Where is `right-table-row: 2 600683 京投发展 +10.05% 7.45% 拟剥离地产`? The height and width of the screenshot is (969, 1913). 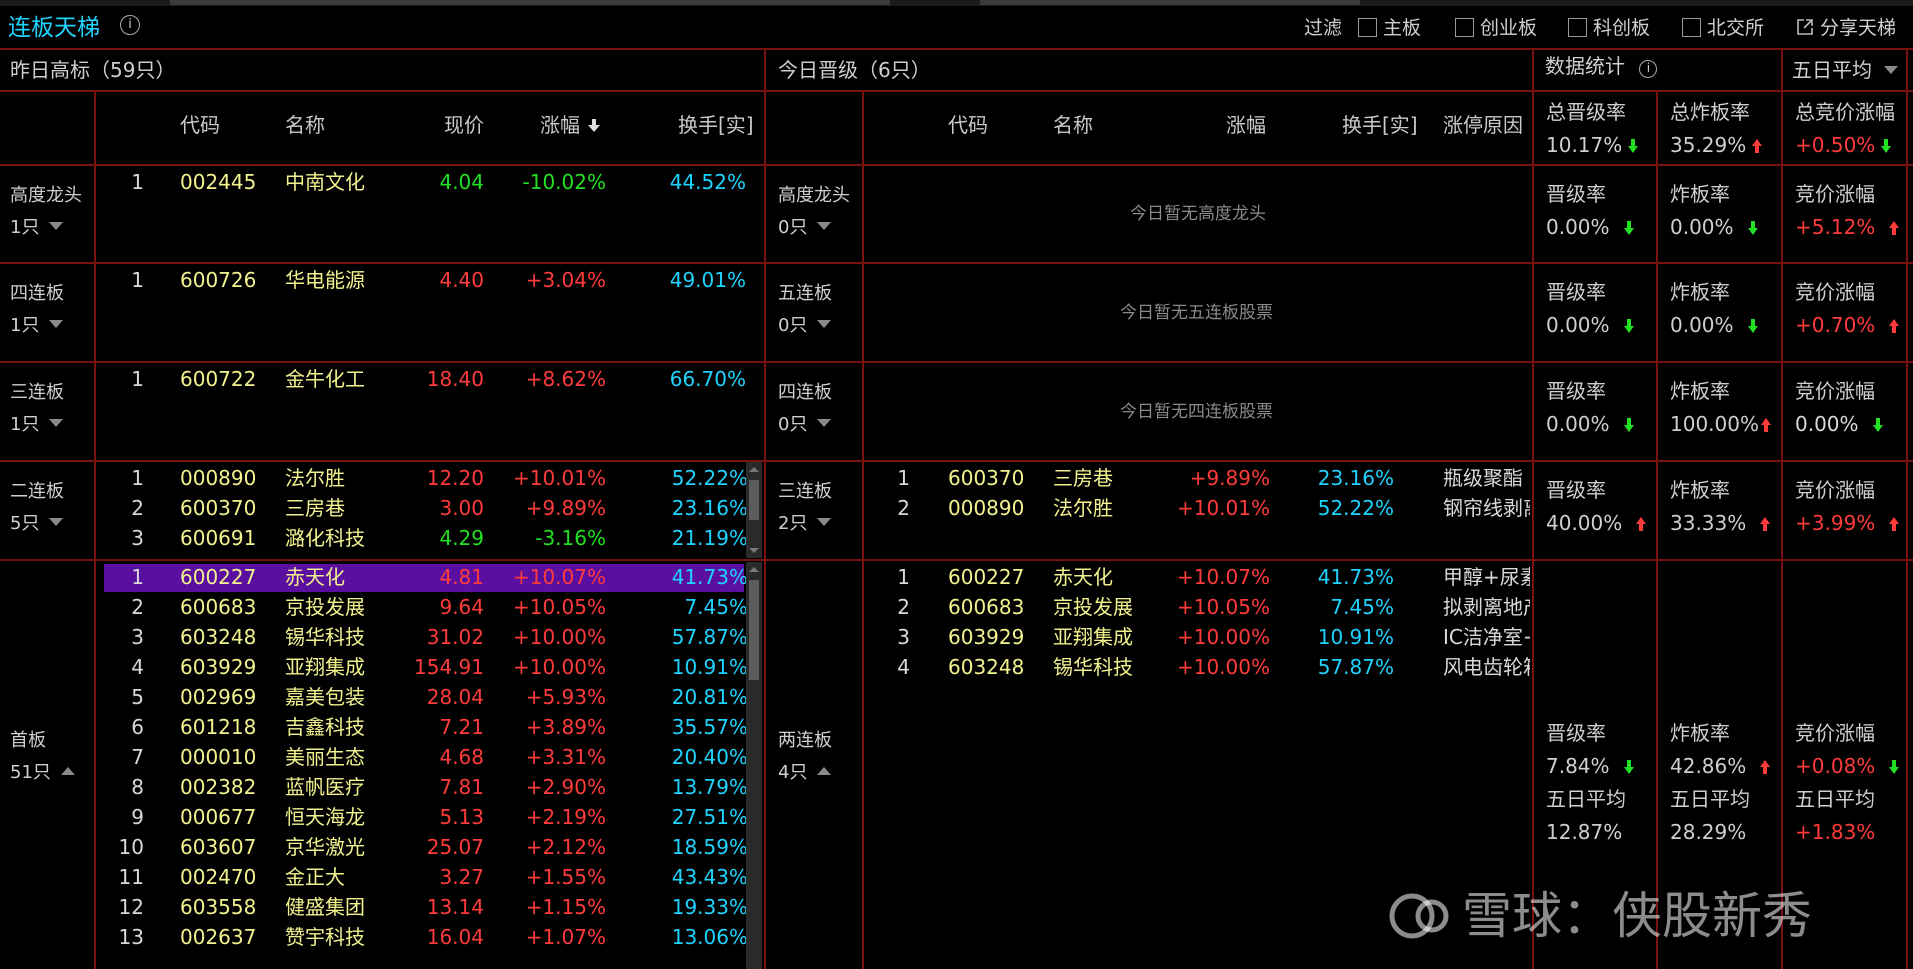
right-table-row: 2 600683 京投发展 +10.05% 7.45% 拟剥离地产 is located at coordinates (1197, 608).